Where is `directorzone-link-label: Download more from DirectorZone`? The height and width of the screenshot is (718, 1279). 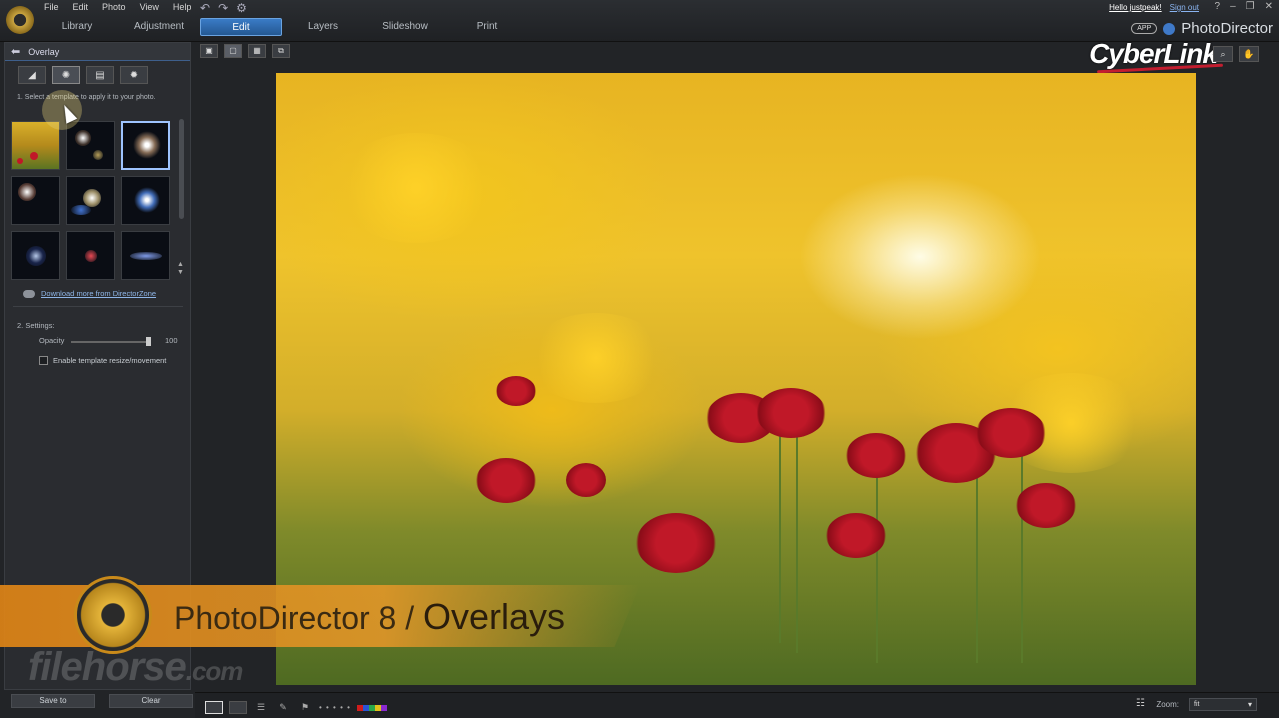 directorzone-link-label: Download more from DirectorZone is located at coordinates (98, 293).